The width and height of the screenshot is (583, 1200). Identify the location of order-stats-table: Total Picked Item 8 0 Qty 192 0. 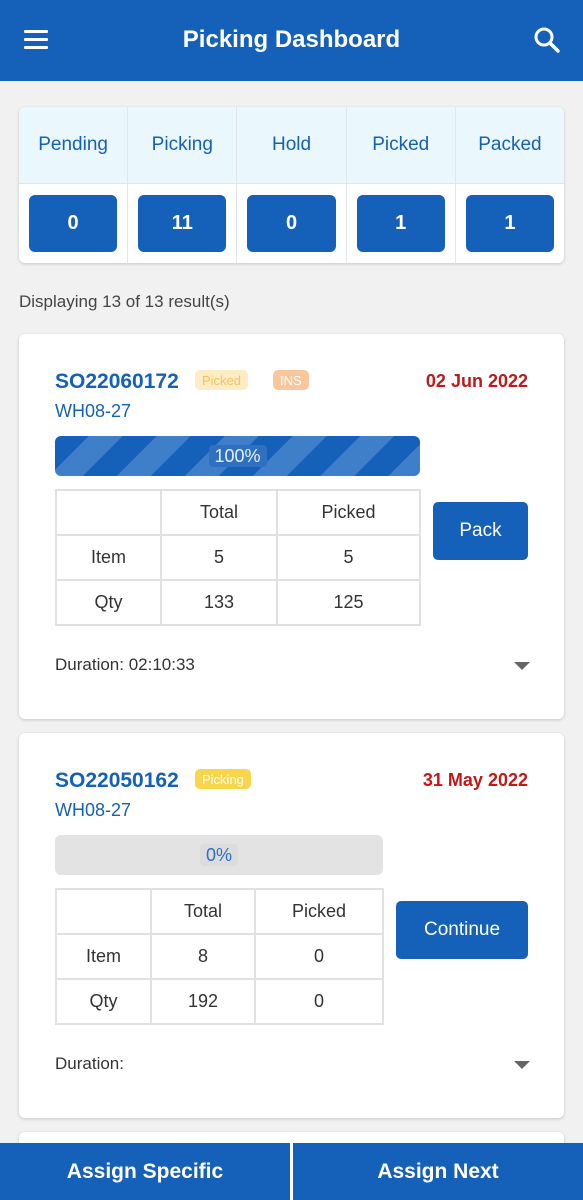
(219, 956).